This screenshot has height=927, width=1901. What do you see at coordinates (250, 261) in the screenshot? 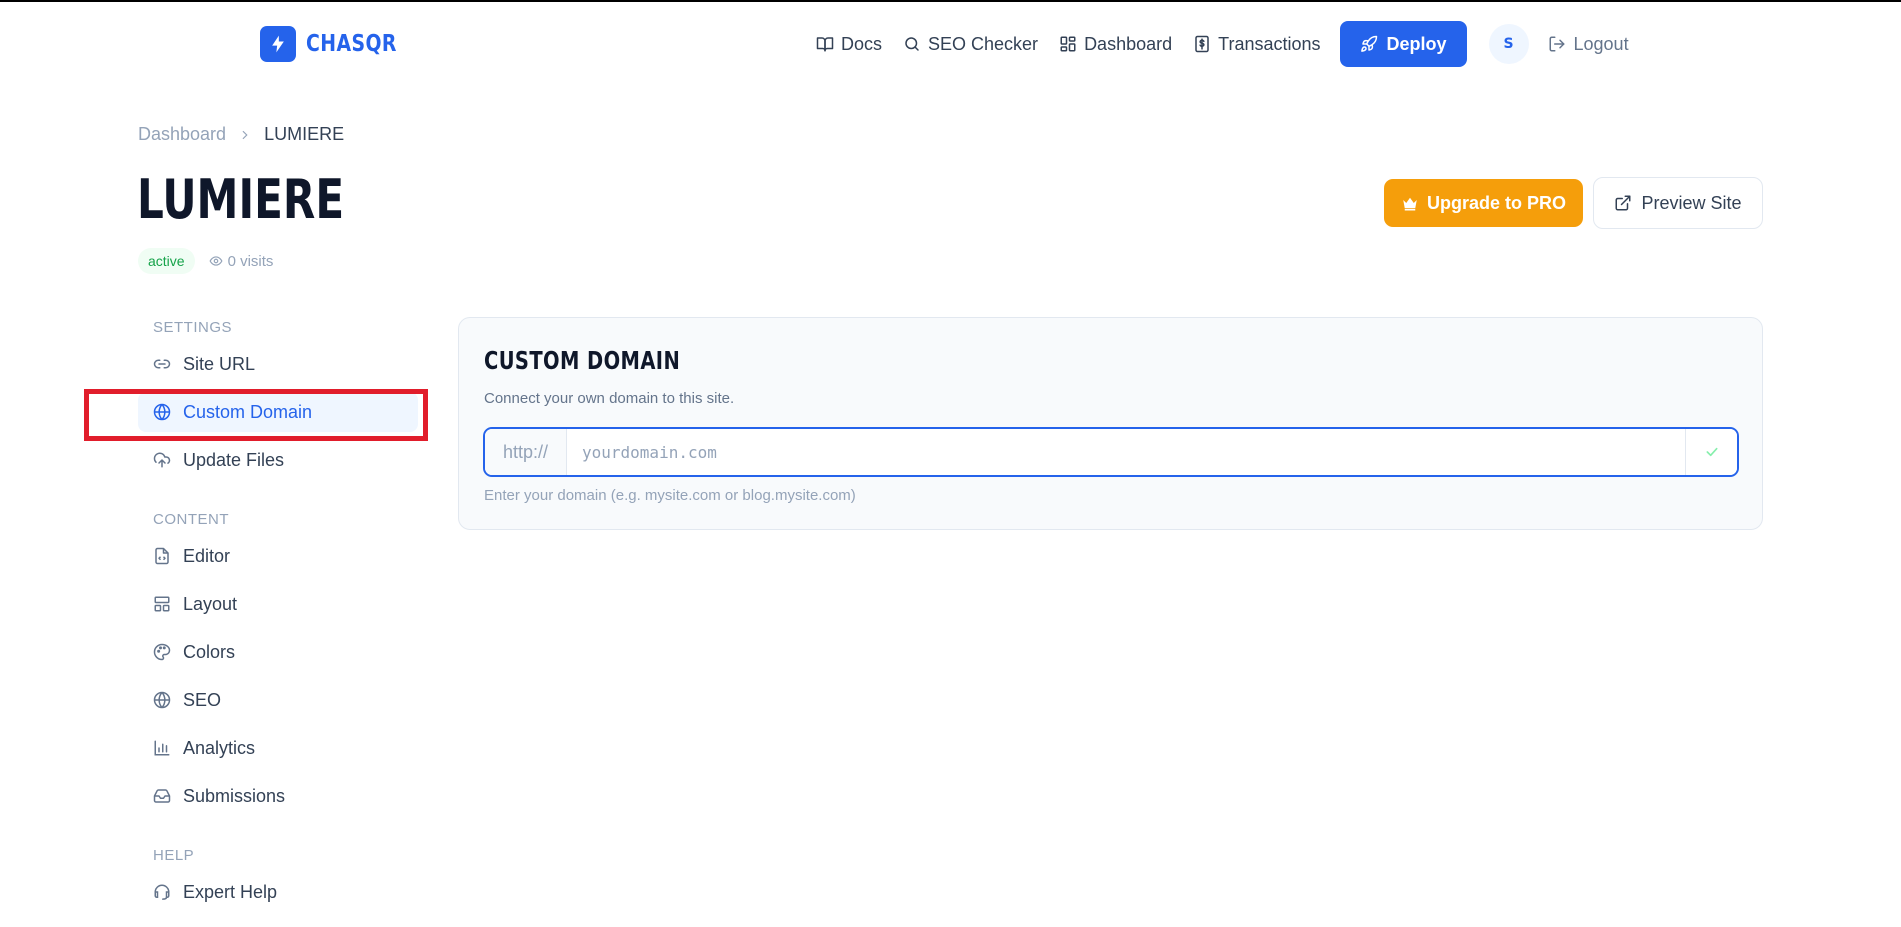
I see `visits-label: 0 visits` at bounding box center [250, 261].